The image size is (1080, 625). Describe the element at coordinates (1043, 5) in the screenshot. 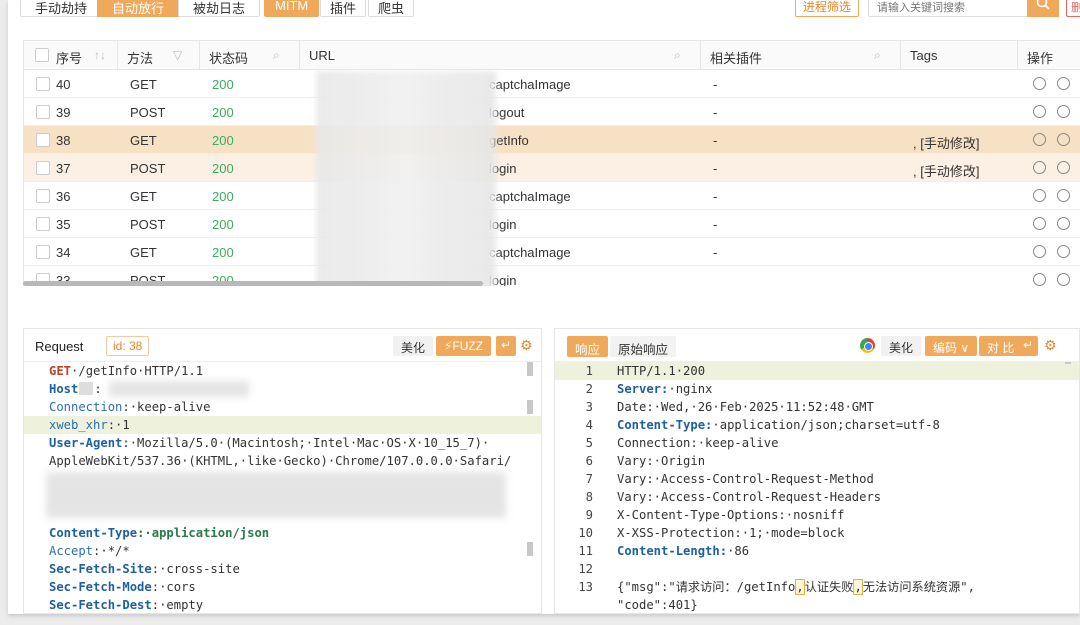

I see `search-icon` at that location.